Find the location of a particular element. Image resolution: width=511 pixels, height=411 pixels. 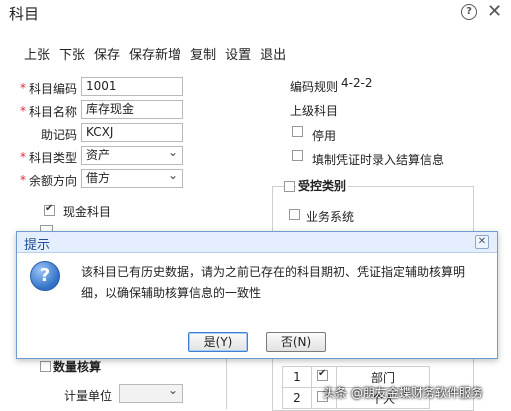

voucher-label: 填制凭证时录入结算信息 is located at coordinates (378, 160).